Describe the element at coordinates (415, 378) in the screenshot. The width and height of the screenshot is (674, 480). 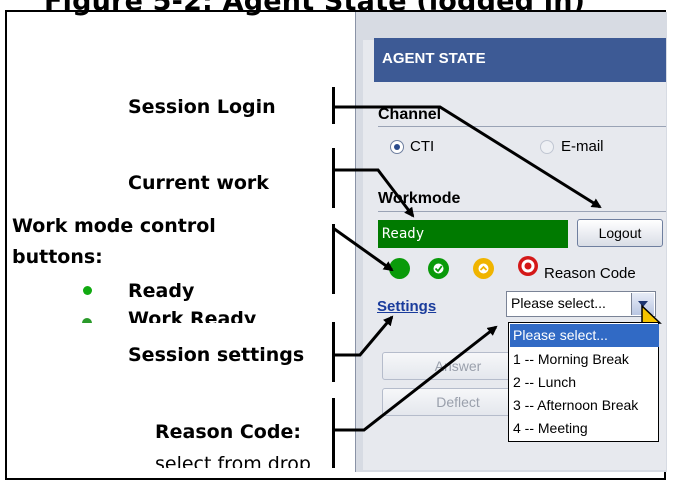
I see `arrow-reason-code` at that location.